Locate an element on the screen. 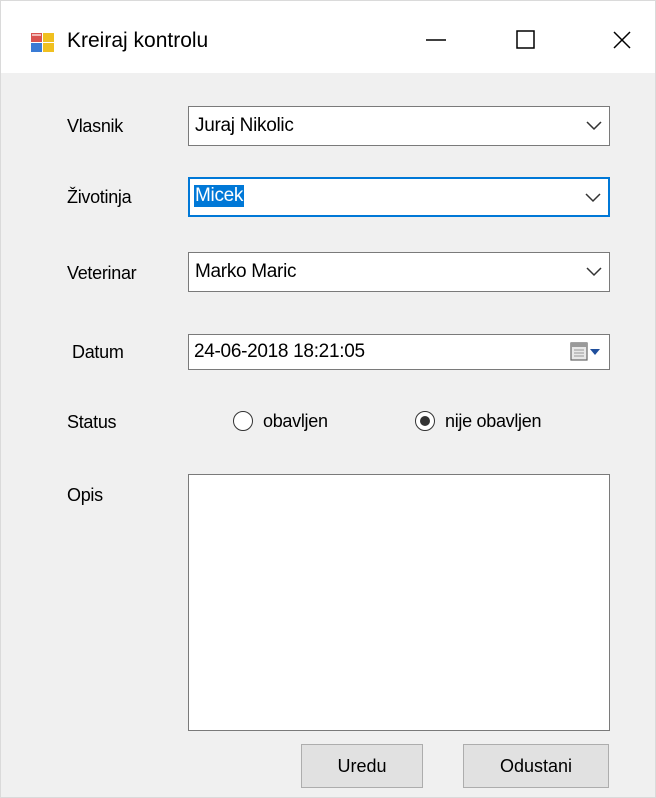 Image resolution: width=656 pixels, height=798 pixels. vlasnik-combobox: Juraj Nikolic is located at coordinates (399, 126).